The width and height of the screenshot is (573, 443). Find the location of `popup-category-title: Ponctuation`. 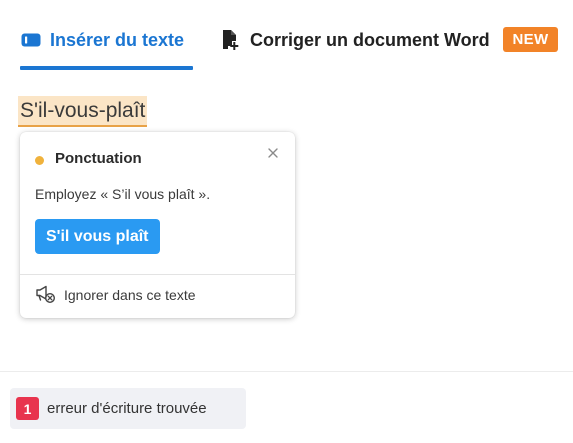

popup-category-title: Ponctuation is located at coordinates (98, 158).